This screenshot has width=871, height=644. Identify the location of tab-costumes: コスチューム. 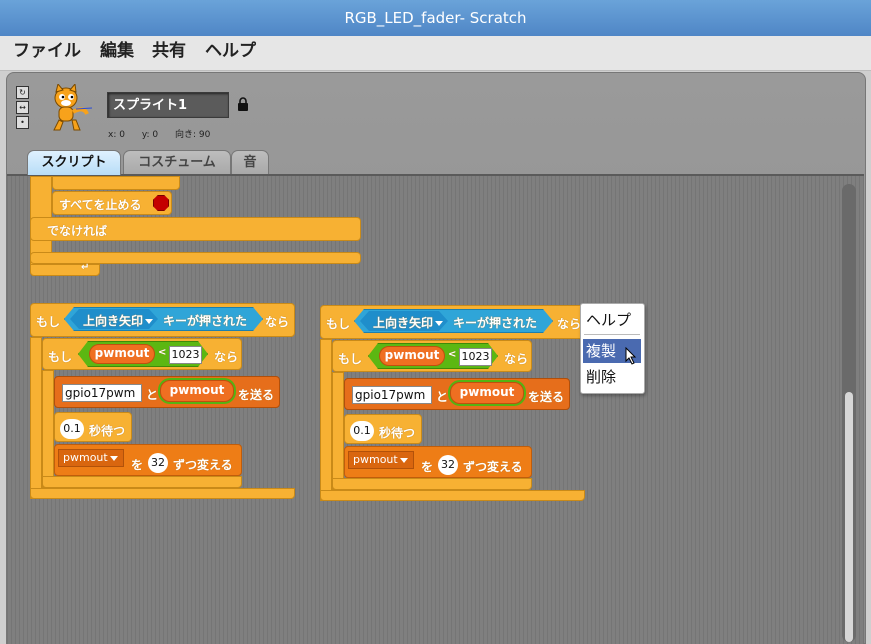
(177, 162).